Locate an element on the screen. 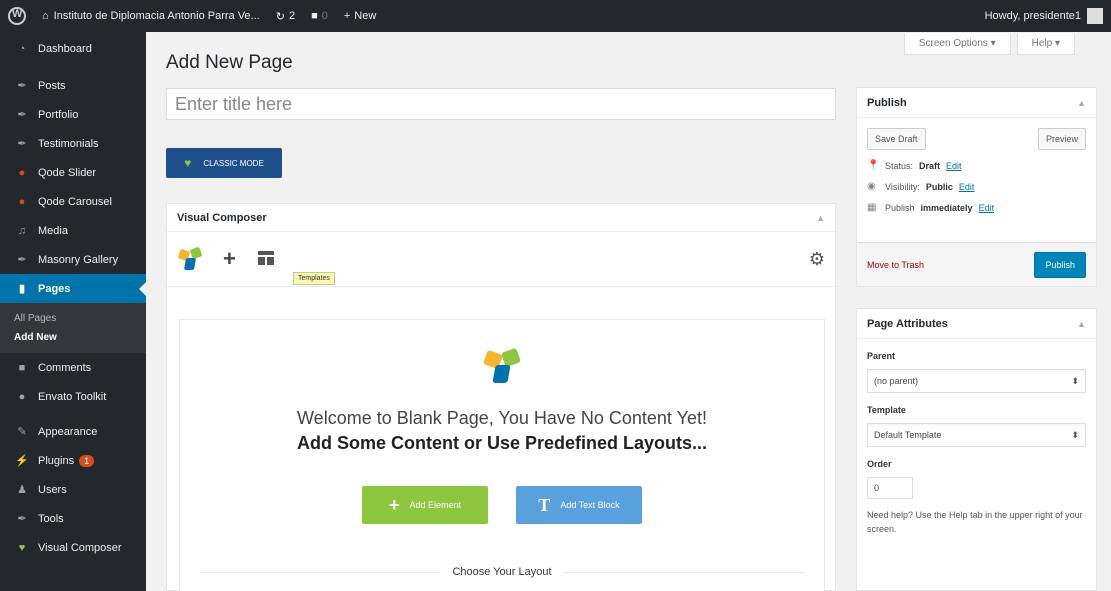  preview-button: Preview is located at coordinates (1061, 139).